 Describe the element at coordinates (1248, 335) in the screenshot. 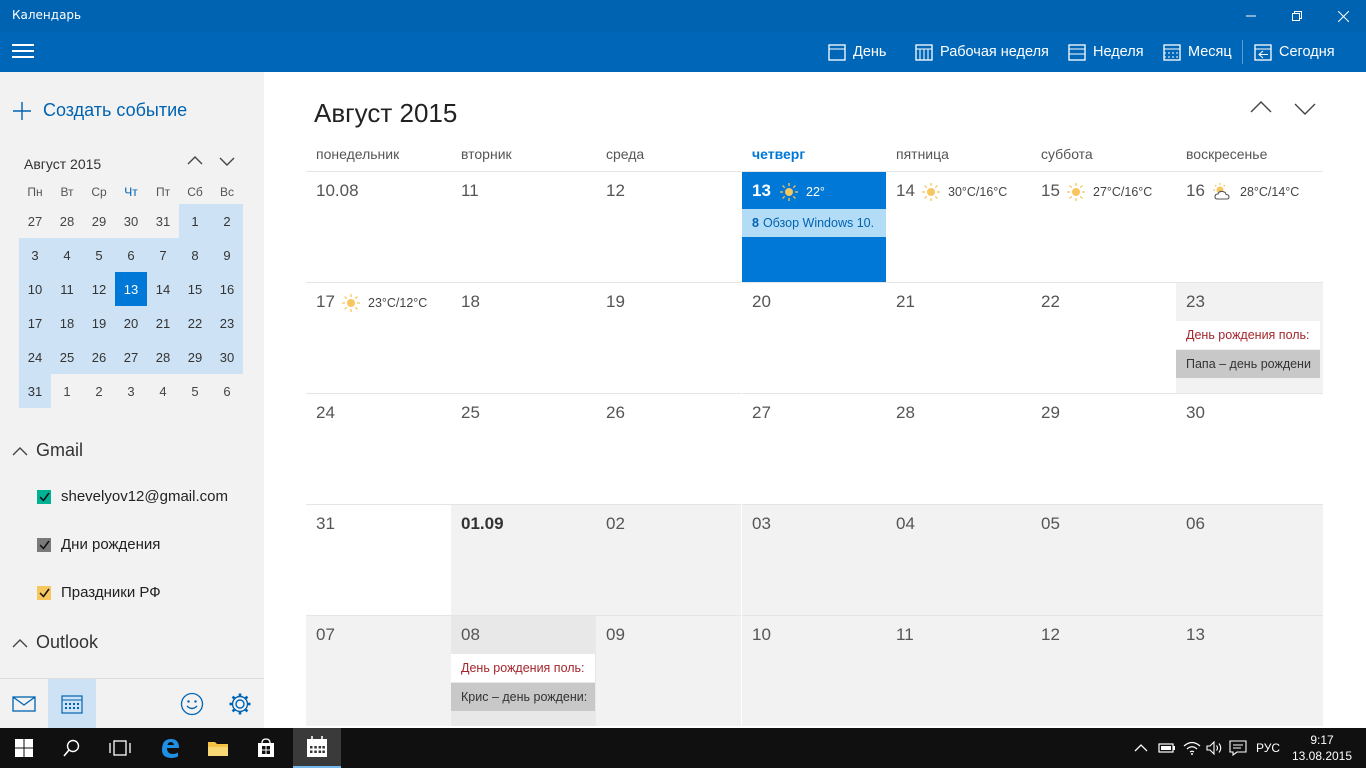

I see `event-birthday-user: День рождения поль:` at that location.